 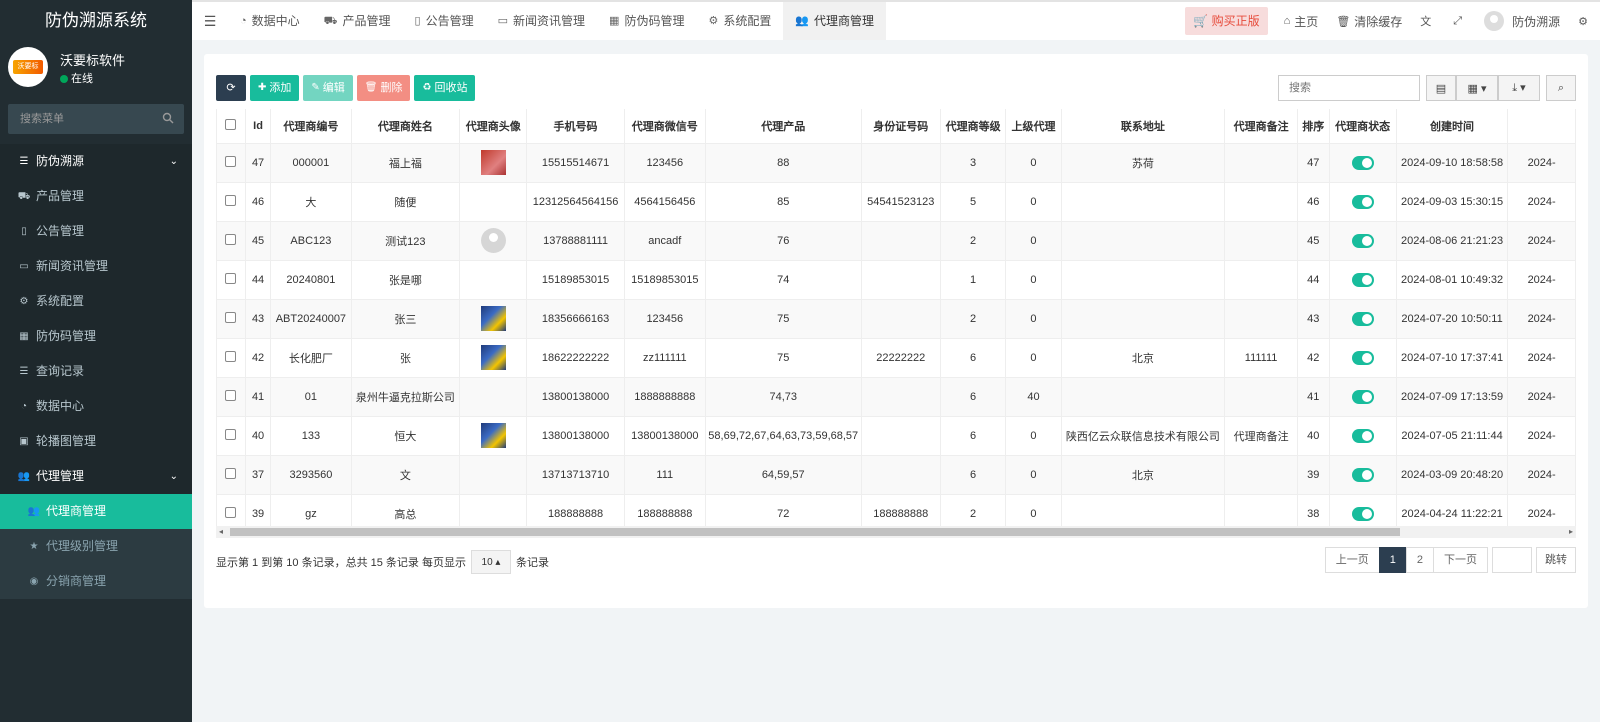 I want to click on column-header: 联系地址, so click(x=1143, y=126).